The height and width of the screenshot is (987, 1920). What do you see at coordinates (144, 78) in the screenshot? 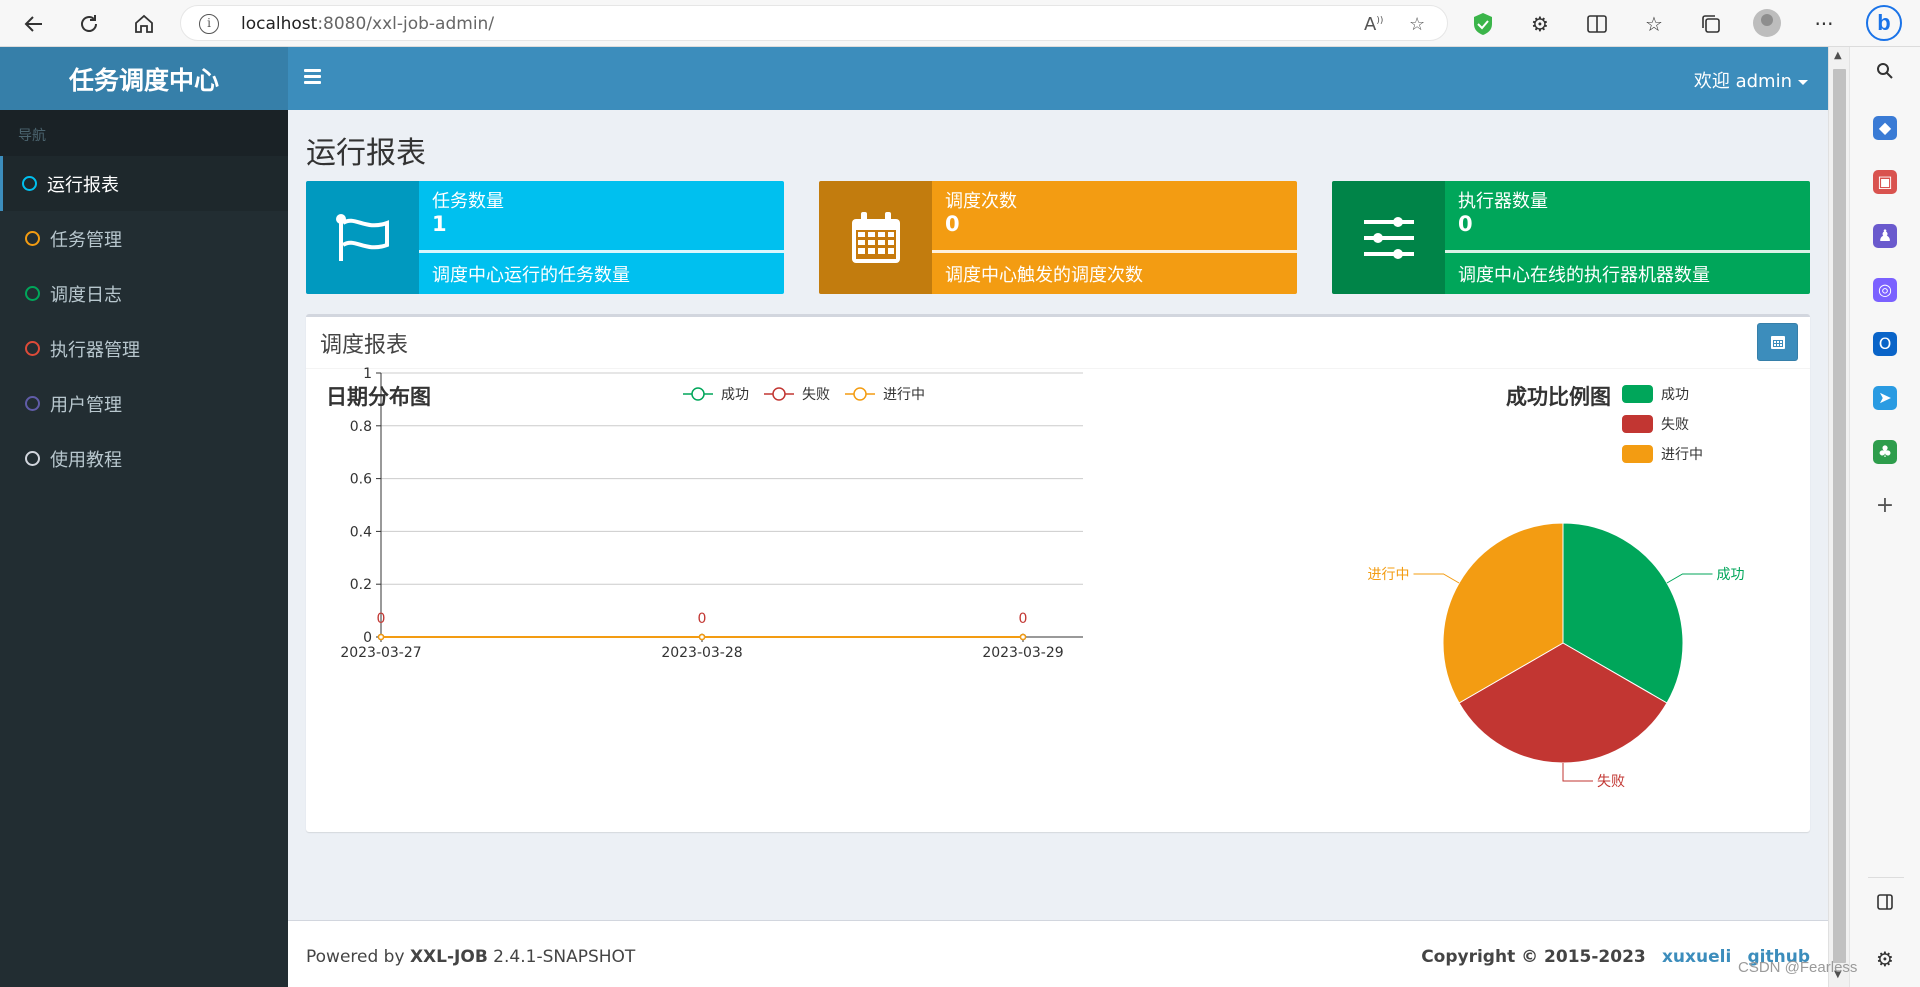
I see `app-logo: 任务调度中心` at bounding box center [144, 78].